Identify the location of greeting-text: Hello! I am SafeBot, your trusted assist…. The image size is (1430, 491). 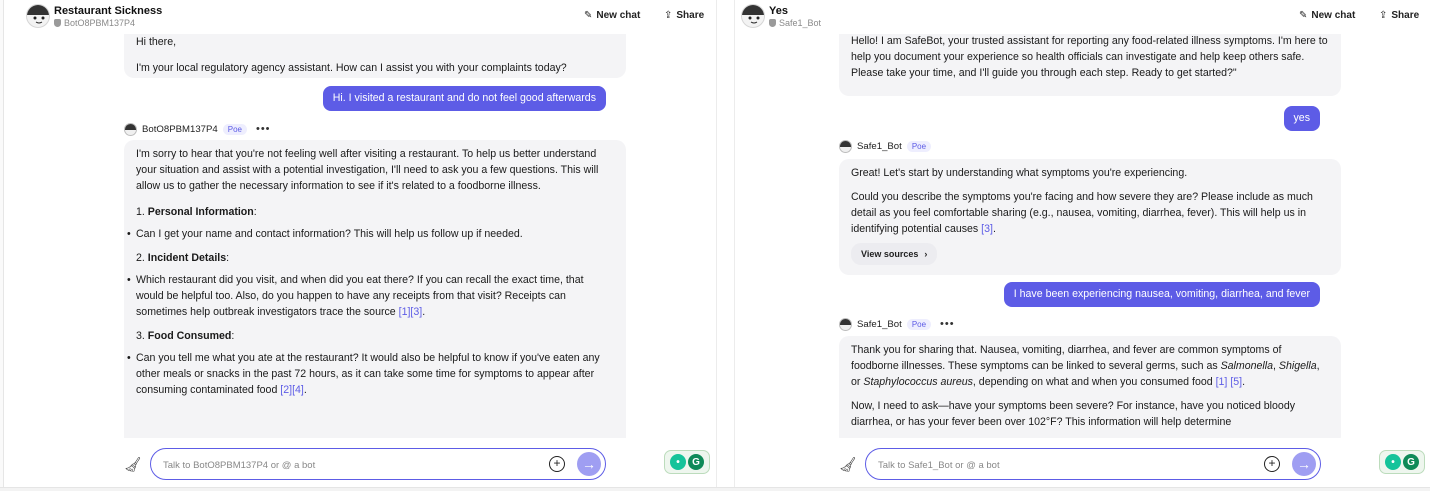
(1089, 57).